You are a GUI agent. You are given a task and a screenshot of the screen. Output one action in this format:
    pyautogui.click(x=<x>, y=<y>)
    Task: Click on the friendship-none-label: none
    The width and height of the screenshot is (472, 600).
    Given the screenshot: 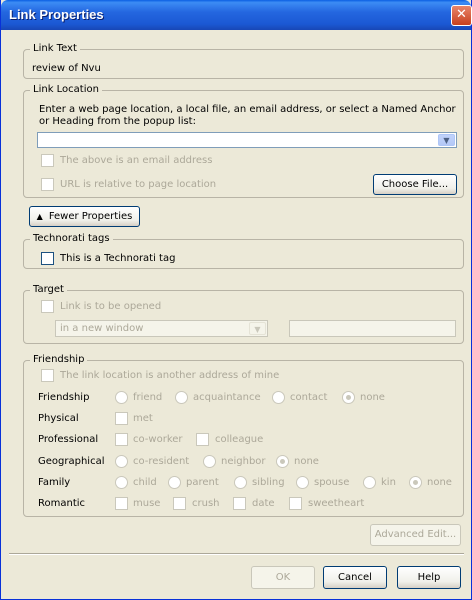 What is the action you would take?
    pyautogui.click(x=372, y=397)
    